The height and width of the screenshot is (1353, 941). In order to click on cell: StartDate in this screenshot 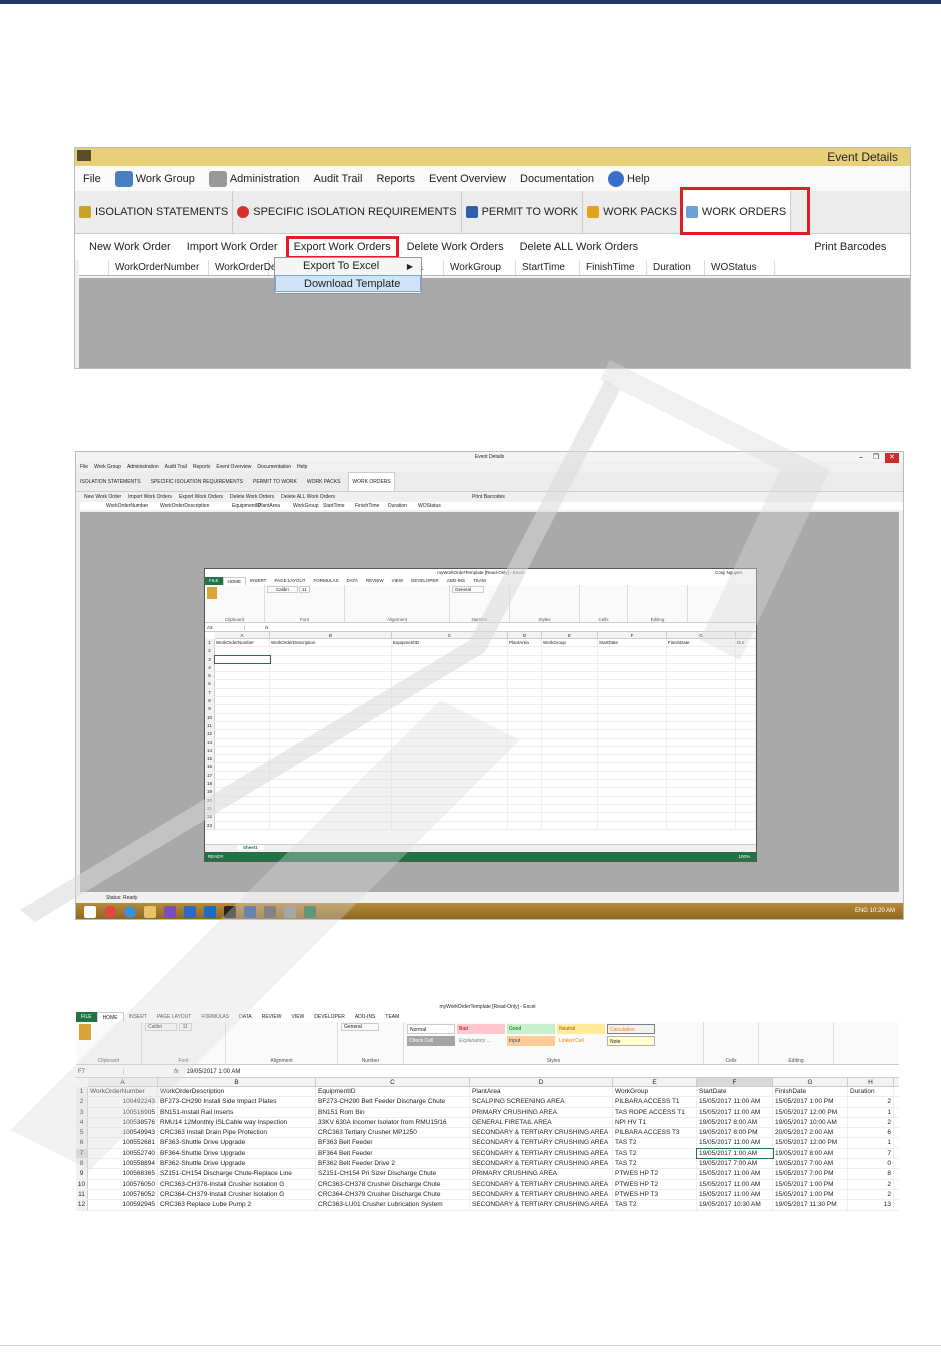, I will do `click(735, 1092)`.